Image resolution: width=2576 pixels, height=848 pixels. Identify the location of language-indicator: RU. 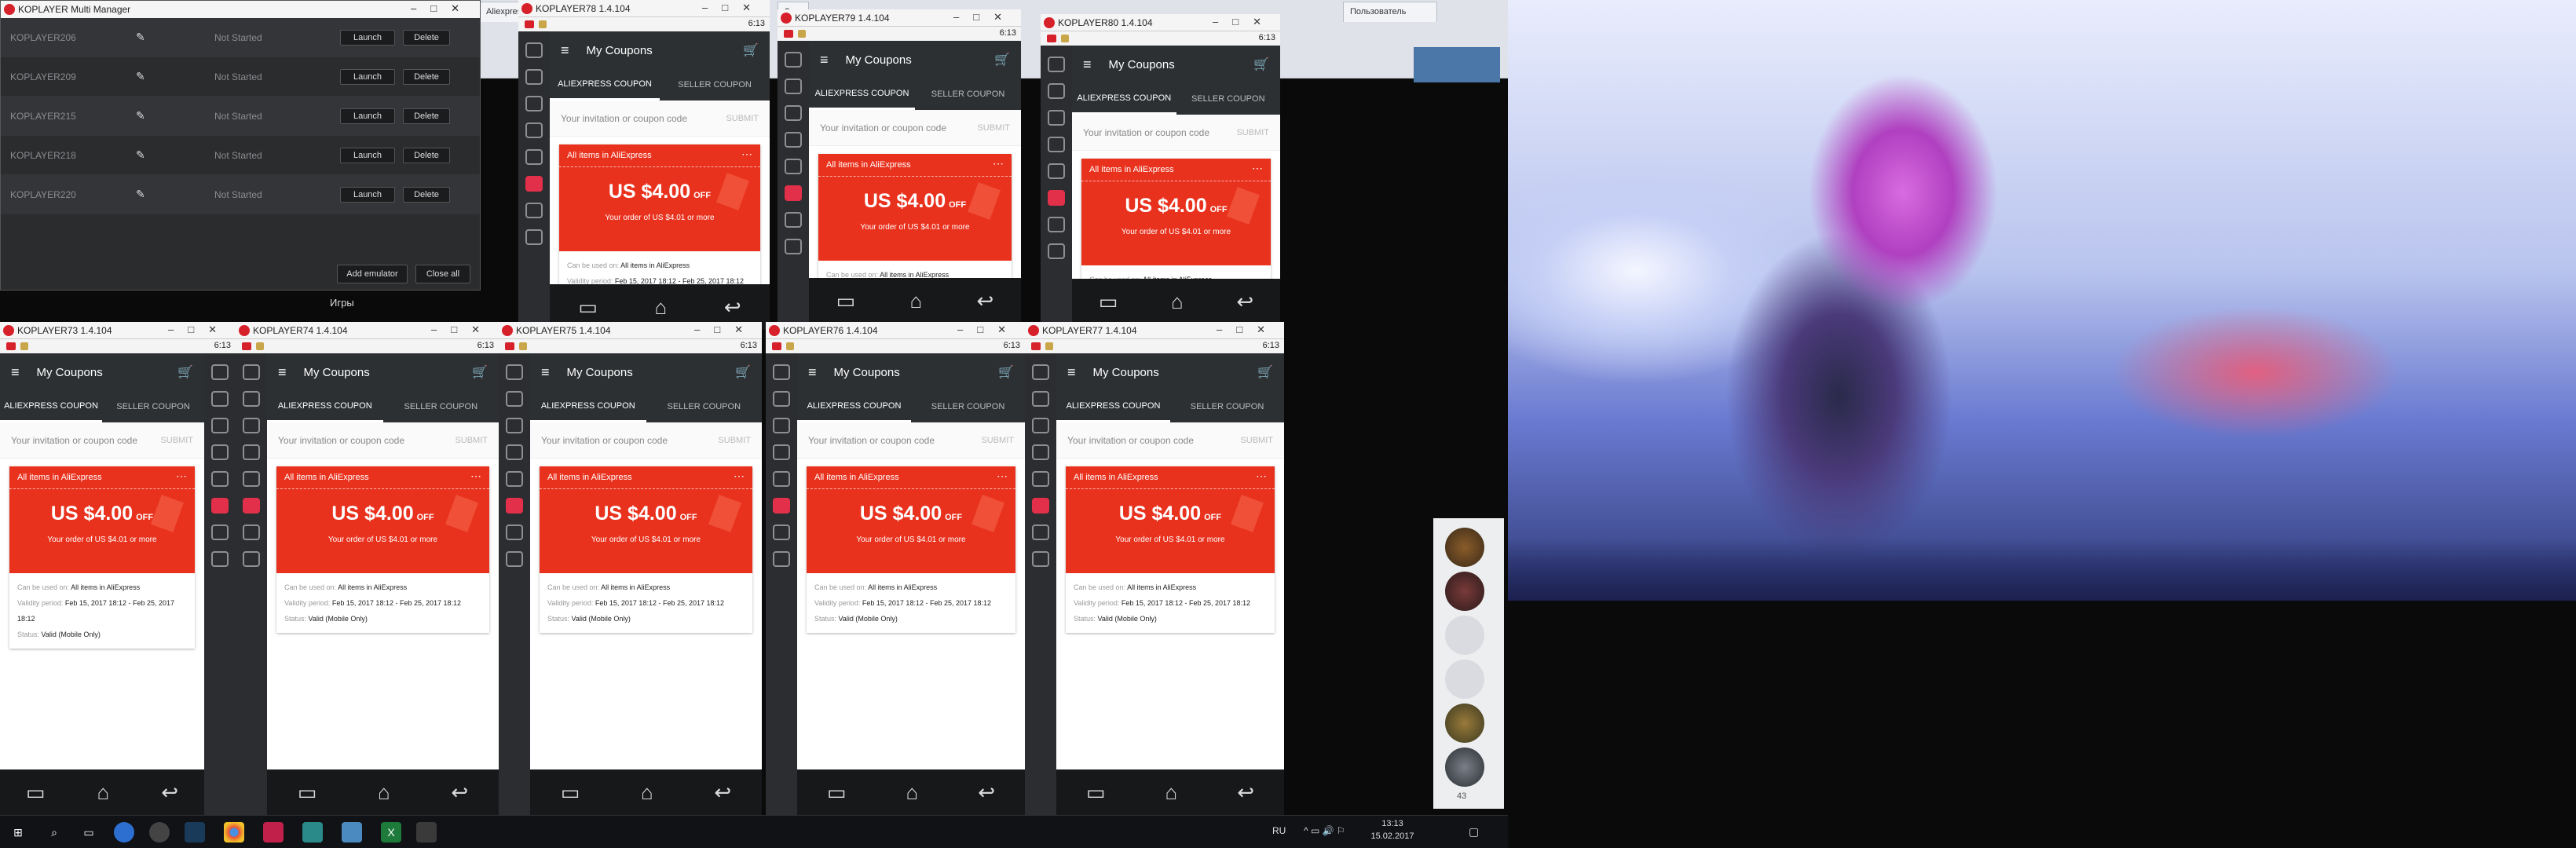
(1279, 830).